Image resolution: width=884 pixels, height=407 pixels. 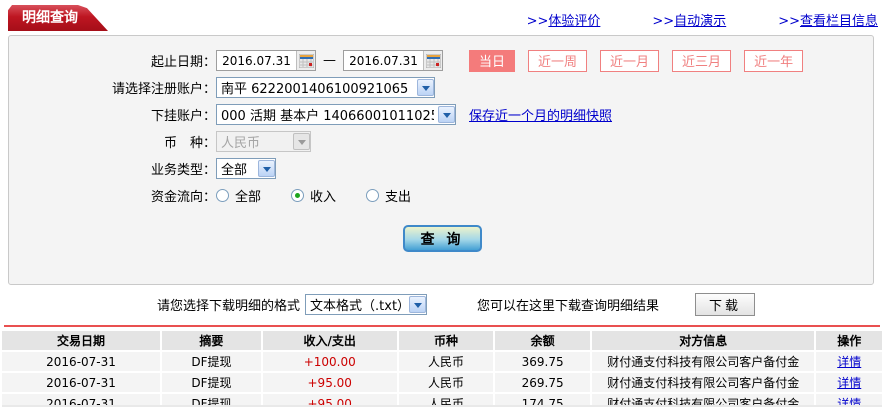 I want to click on cell-amount: +100.00, so click(x=329, y=361).